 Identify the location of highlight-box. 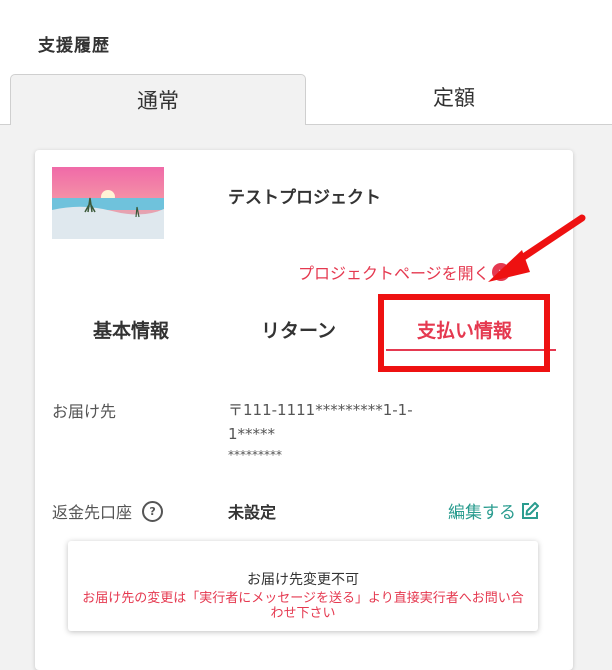
(464, 333).